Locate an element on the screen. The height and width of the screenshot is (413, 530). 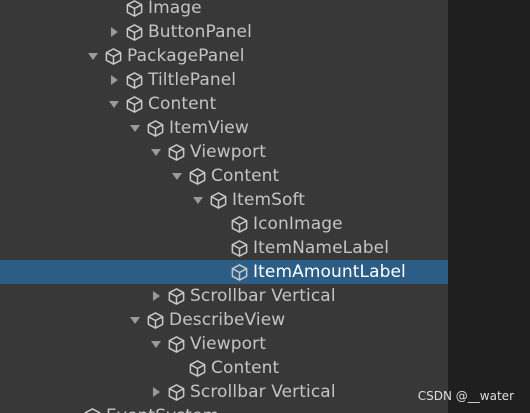
hierarchy-item: ItemNameLabel is located at coordinates (224, 248).